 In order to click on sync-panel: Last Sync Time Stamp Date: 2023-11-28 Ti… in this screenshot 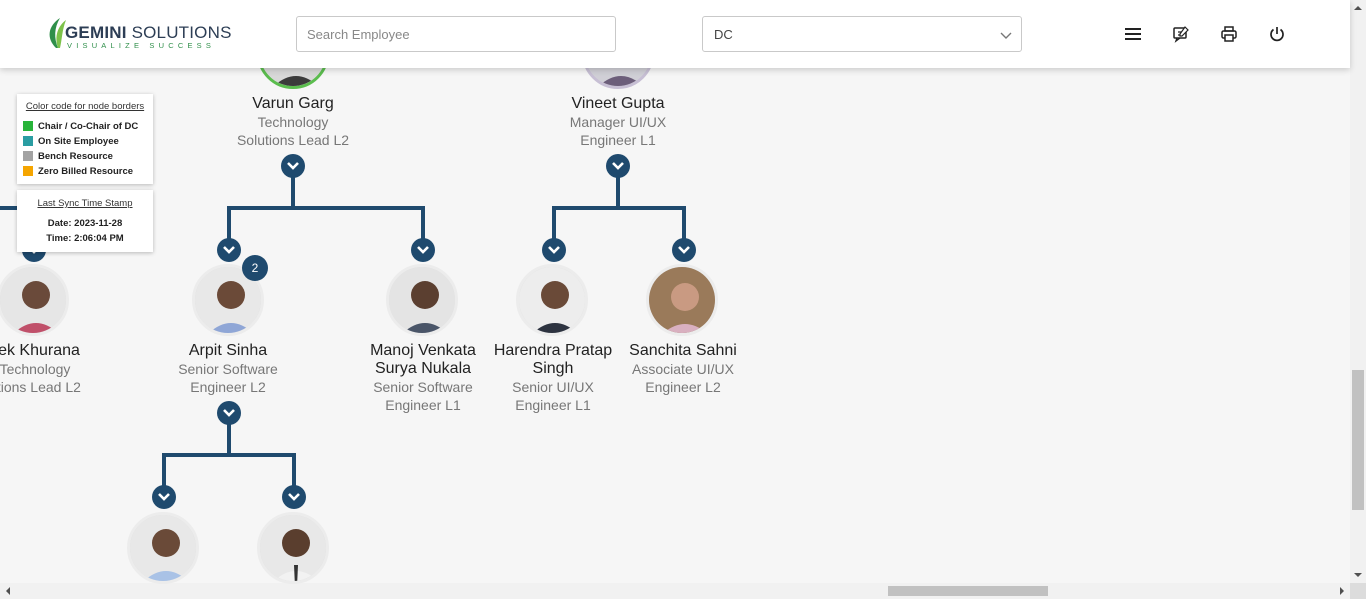, I will do `click(85, 221)`.